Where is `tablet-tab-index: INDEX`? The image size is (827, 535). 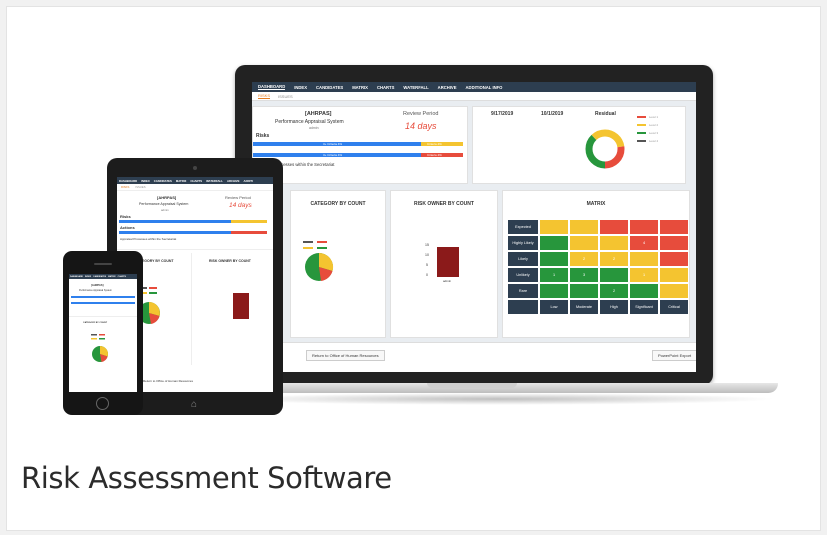 tablet-tab-index: INDEX is located at coordinates (145, 181).